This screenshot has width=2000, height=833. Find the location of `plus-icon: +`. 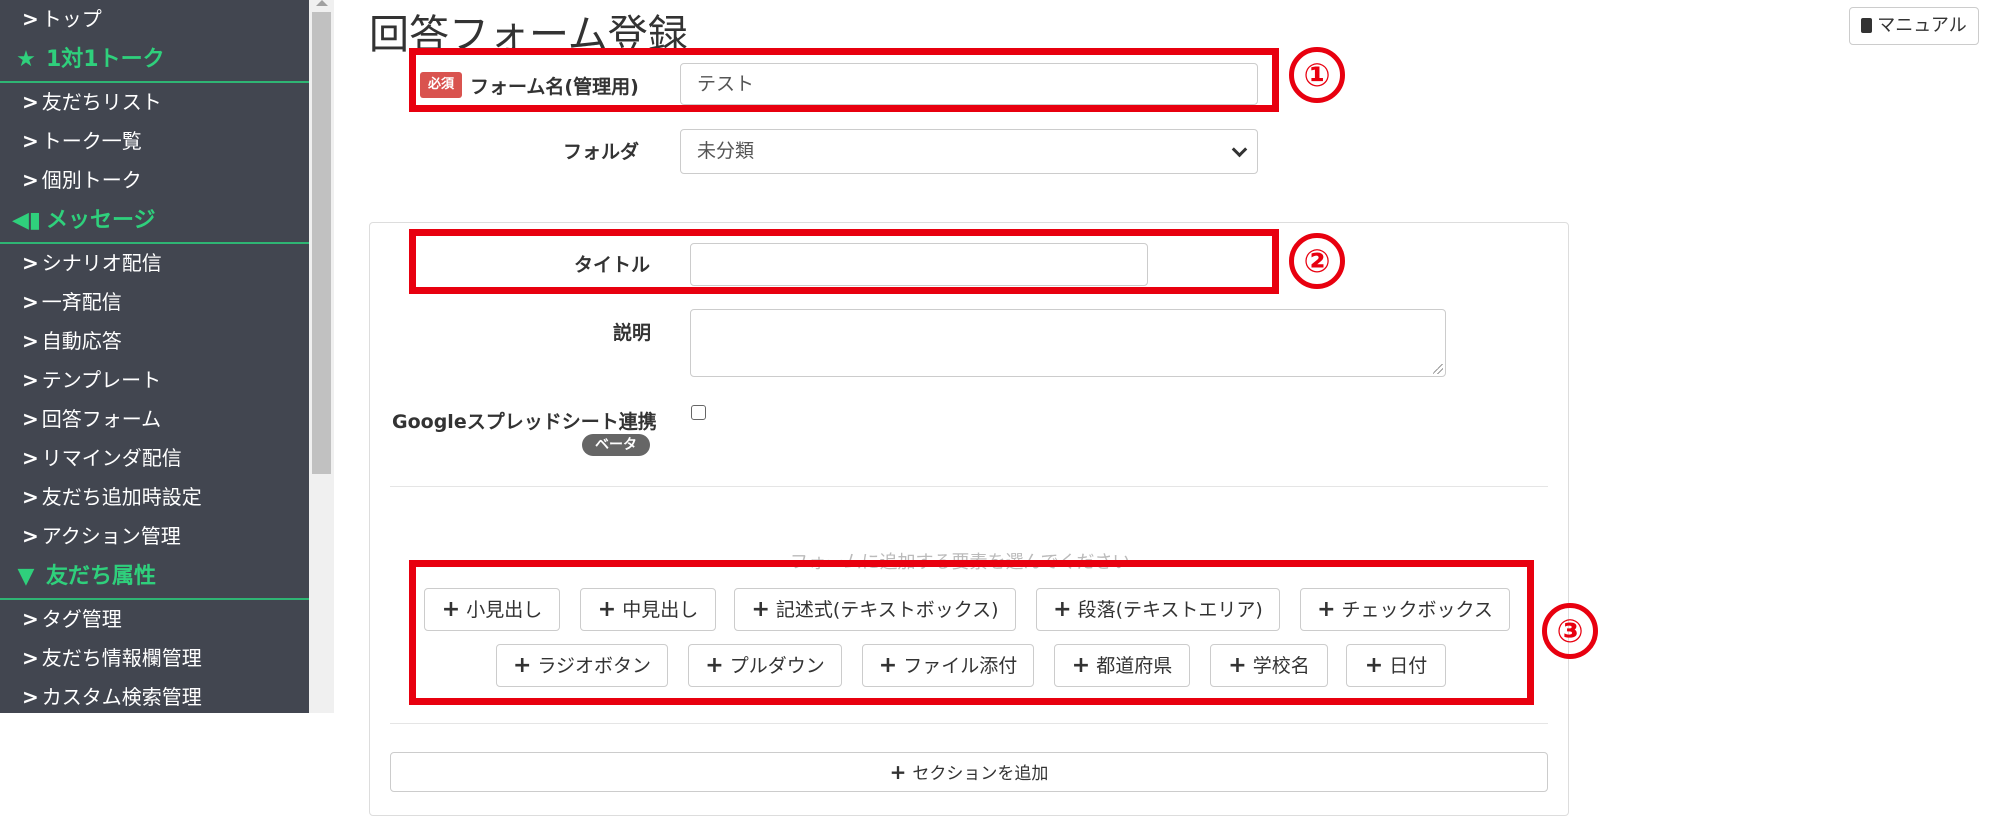

plus-icon: + is located at coordinates (898, 772).